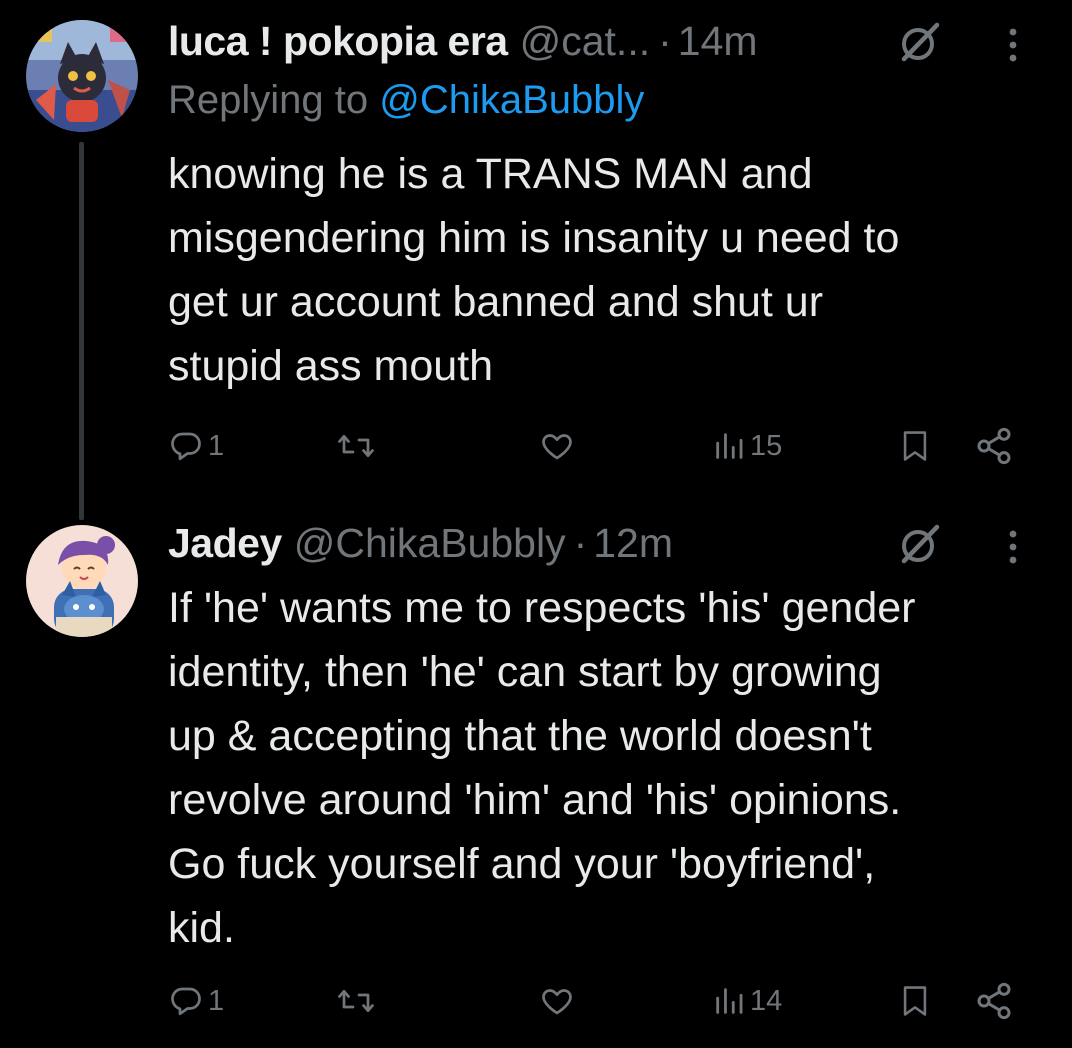 The width and height of the screenshot is (1072, 1048). What do you see at coordinates (81, 331) in the screenshot?
I see `thread-connector-line` at bounding box center [81, 331].